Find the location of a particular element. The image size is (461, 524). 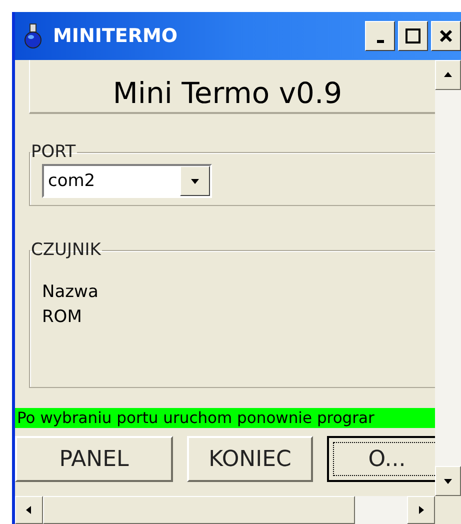

vertical-scrollbar is located at coordinates (448, 278).